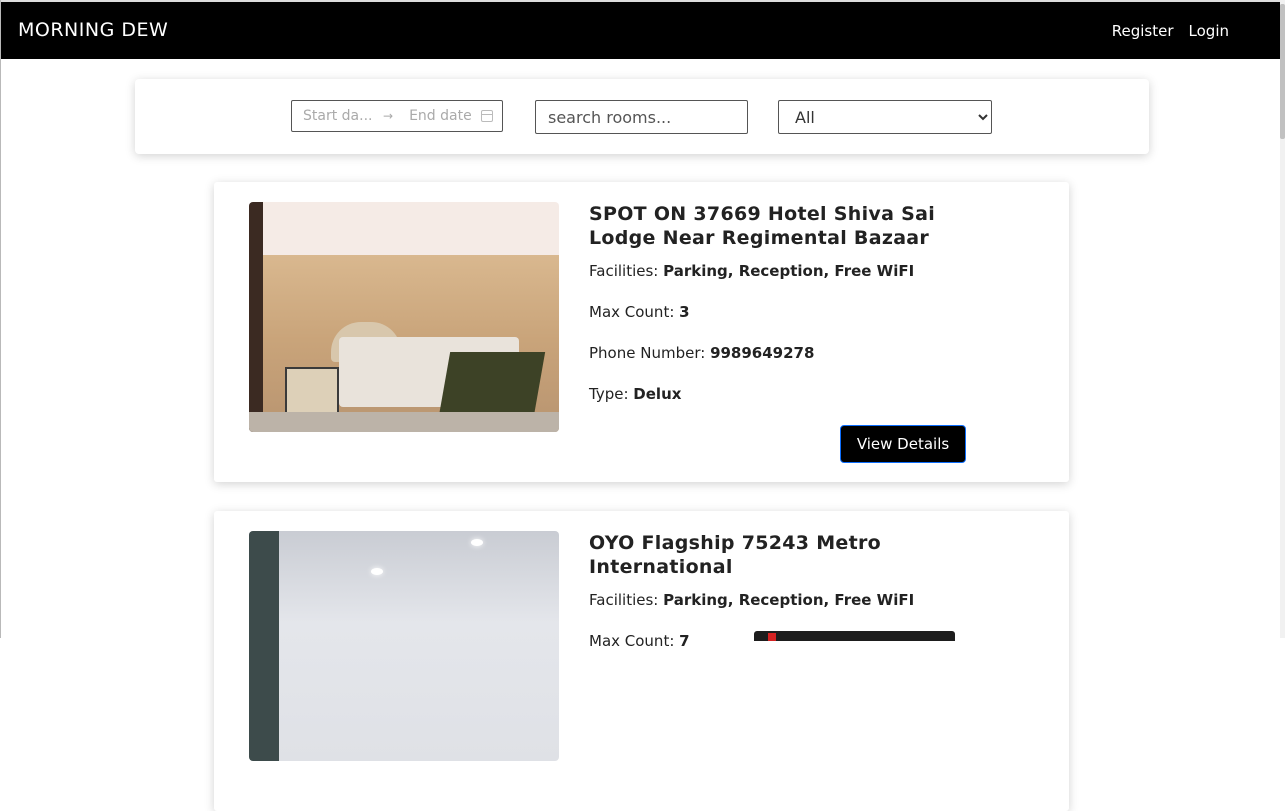 The width and height of the screenshot is (1285, 811). What do you see at coordinates (1282, 319) in the screenshot?
I see `page-scrollbar` at bounding box center [1282, 319].